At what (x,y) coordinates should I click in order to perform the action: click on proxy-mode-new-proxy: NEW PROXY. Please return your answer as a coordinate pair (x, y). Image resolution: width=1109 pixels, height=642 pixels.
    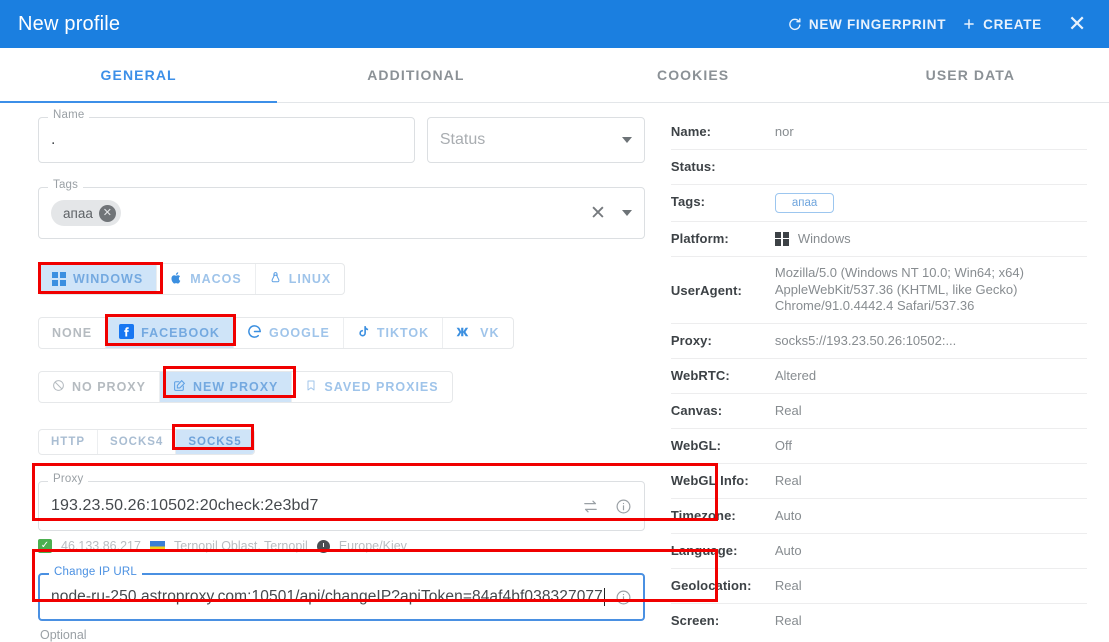
    Looking at the image, I should click on (226, 387).